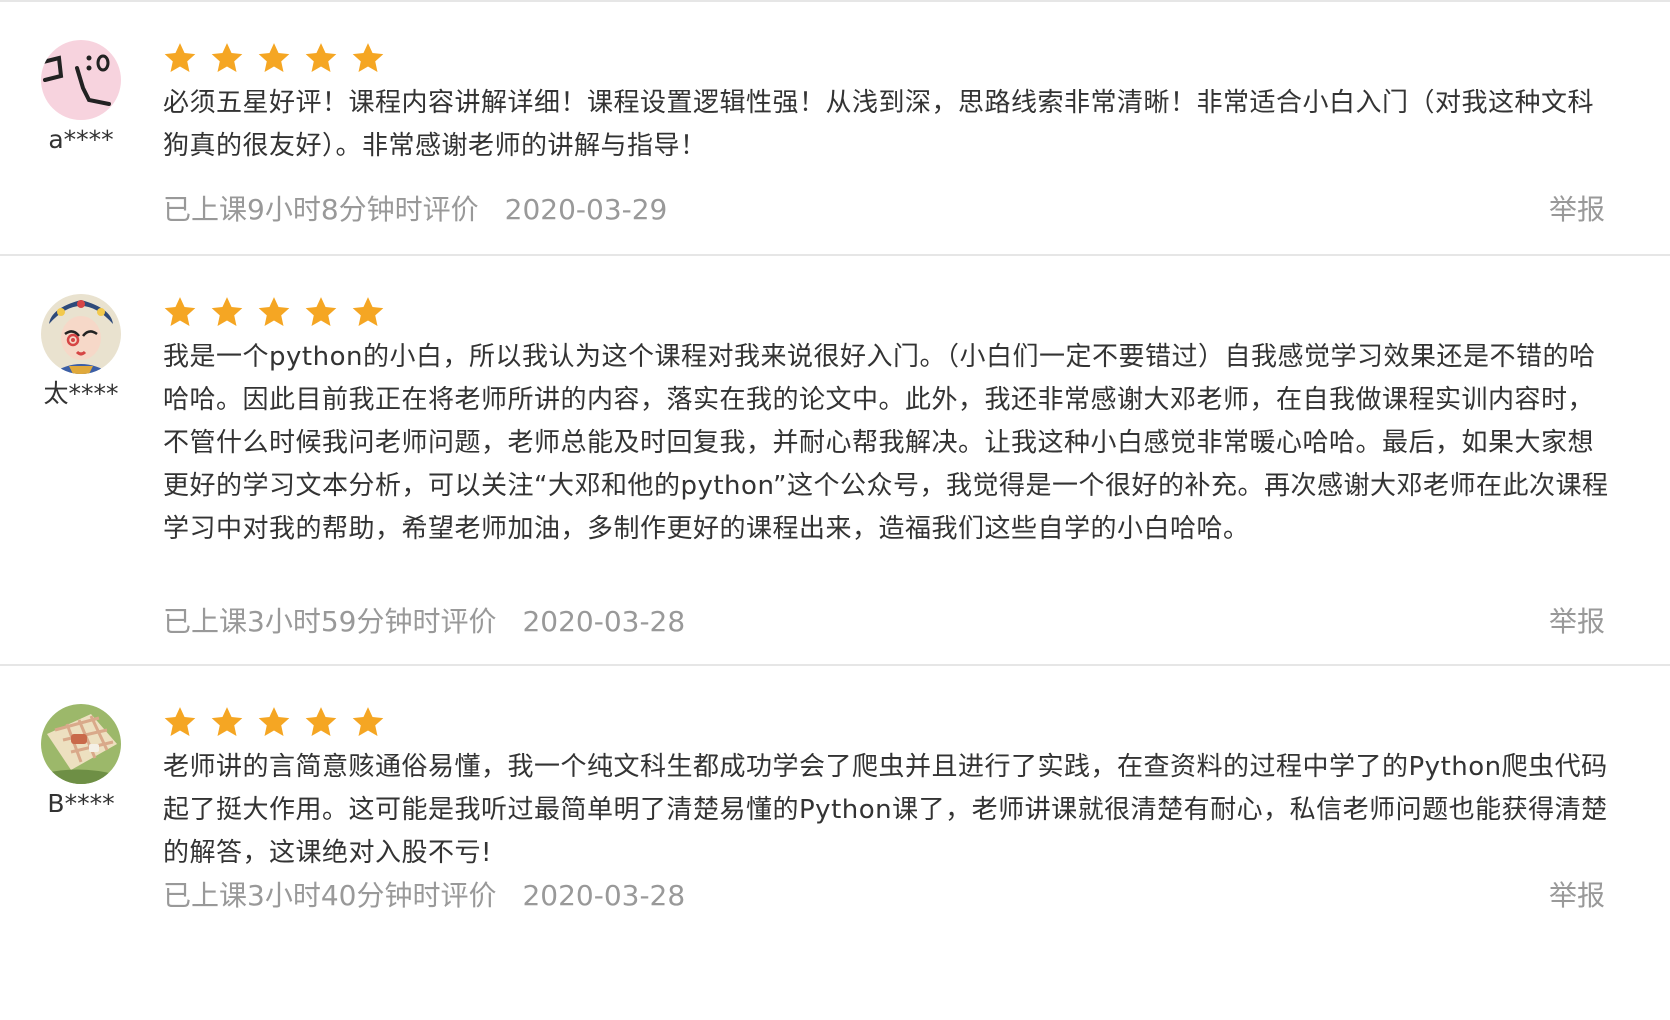 The image size is (1670, 1020). I want to click on review-meta: 已上课3小时40分钟时评价 2020-03-28, so click(424, 896).